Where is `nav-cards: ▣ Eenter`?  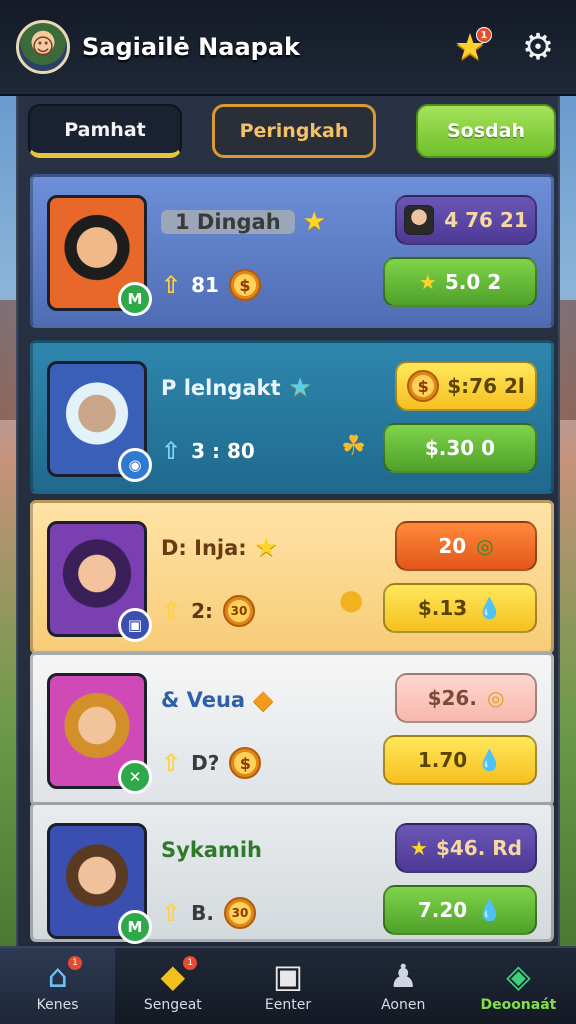 nav-cards: ▣ Eenter is located at coordinates (287, 986).